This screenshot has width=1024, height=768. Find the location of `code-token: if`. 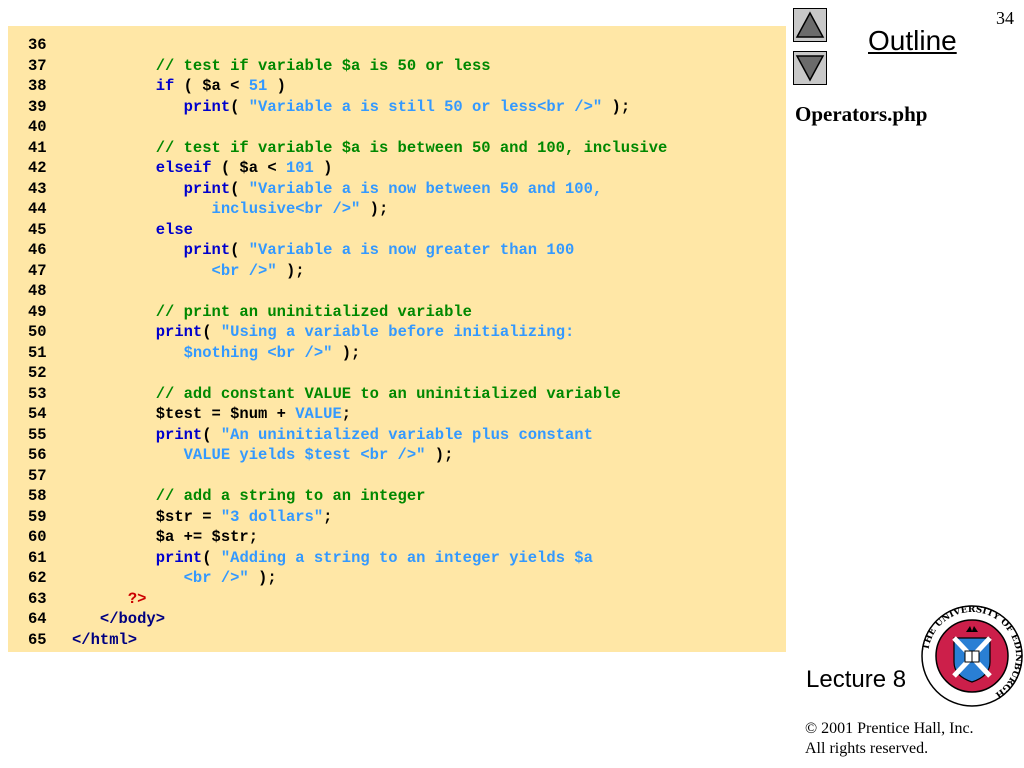

code-token: if is located at coordinates (165, 86).